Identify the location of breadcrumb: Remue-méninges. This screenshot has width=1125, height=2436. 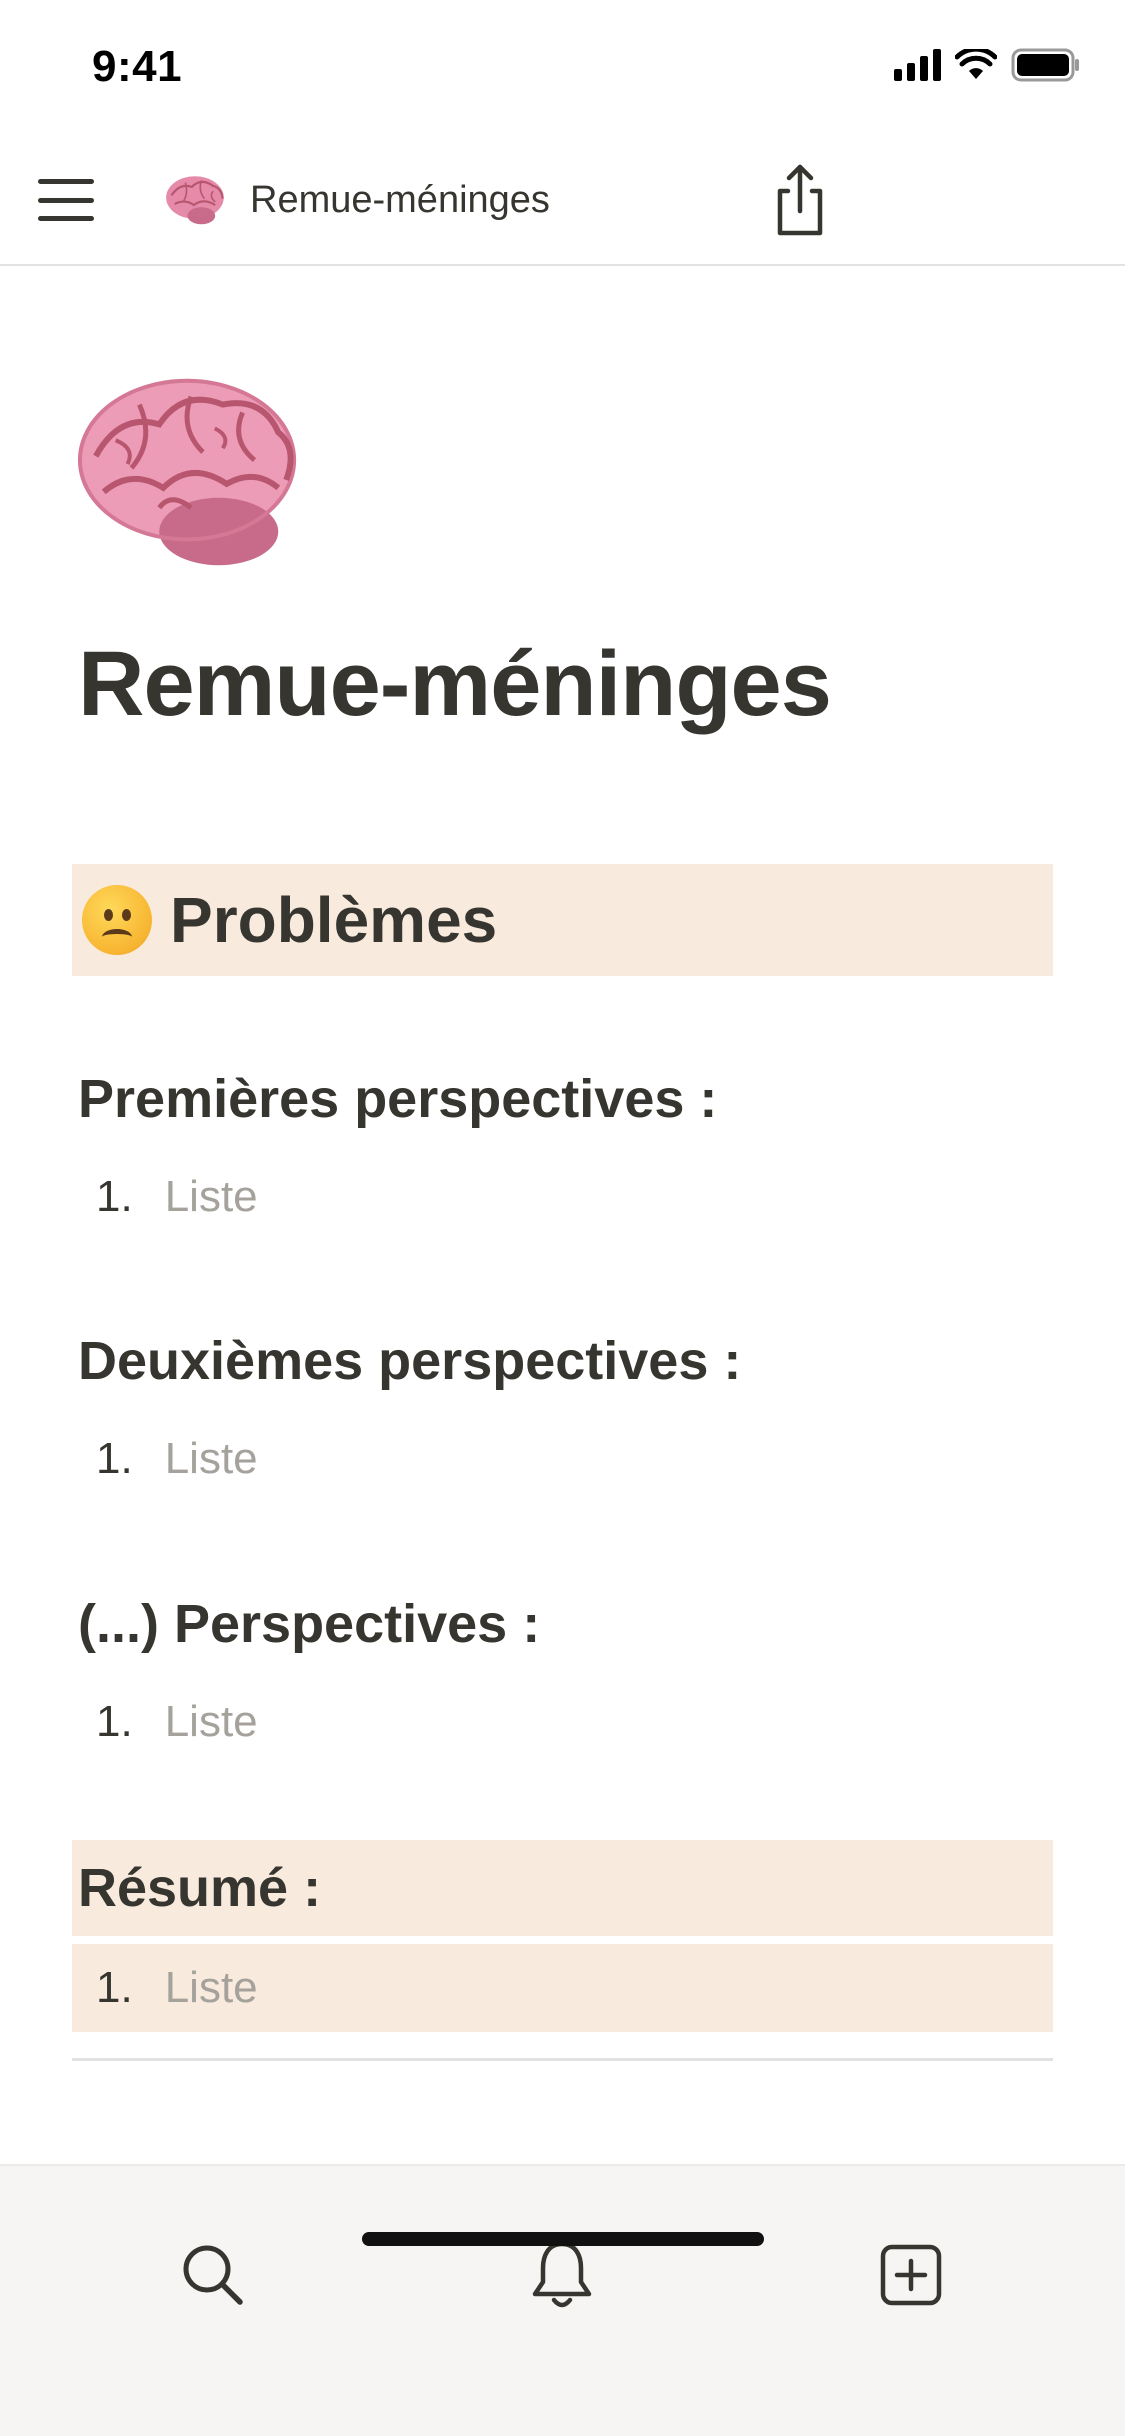
(357, 200).